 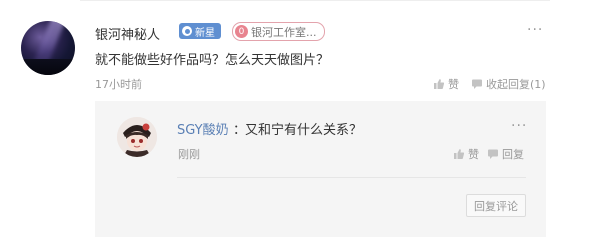 I want to click on reply-timestamp: 刚刚, so click(x=189, y=154).